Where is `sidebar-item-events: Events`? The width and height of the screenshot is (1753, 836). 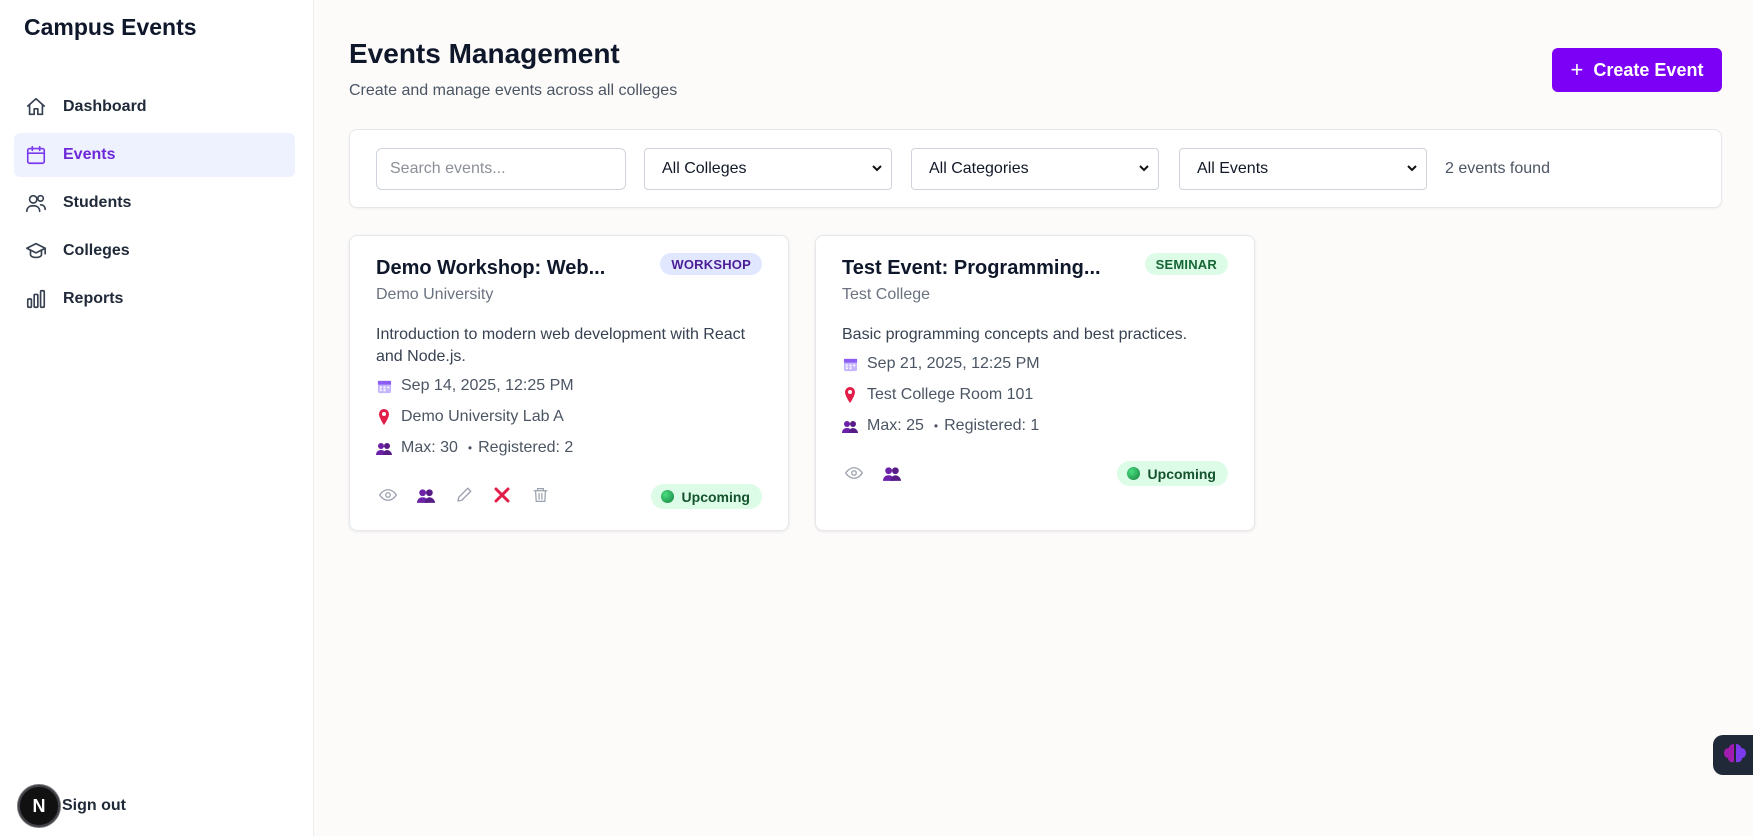 sidebar-item-events: Events is located at coordinates (154, 155).